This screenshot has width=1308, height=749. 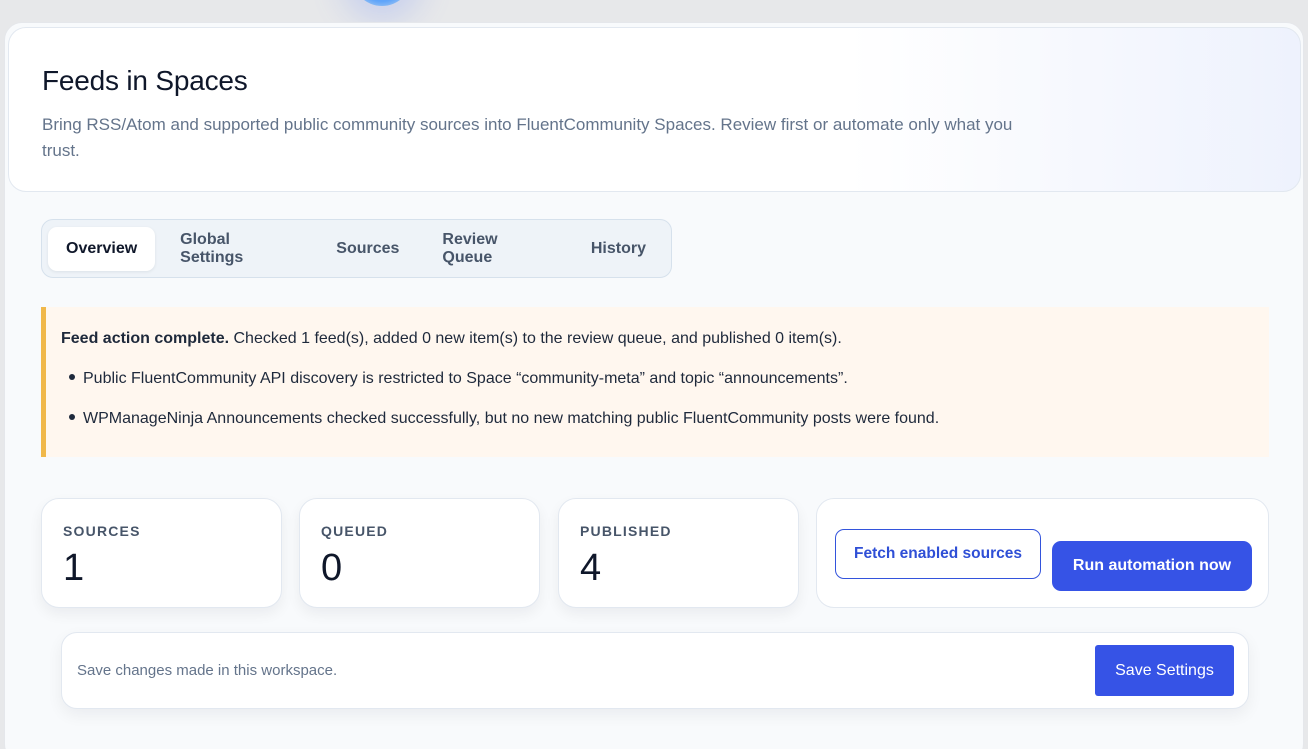 I want to click on stat-card-queued: QUEUED 0, so click(x=419, y=553).